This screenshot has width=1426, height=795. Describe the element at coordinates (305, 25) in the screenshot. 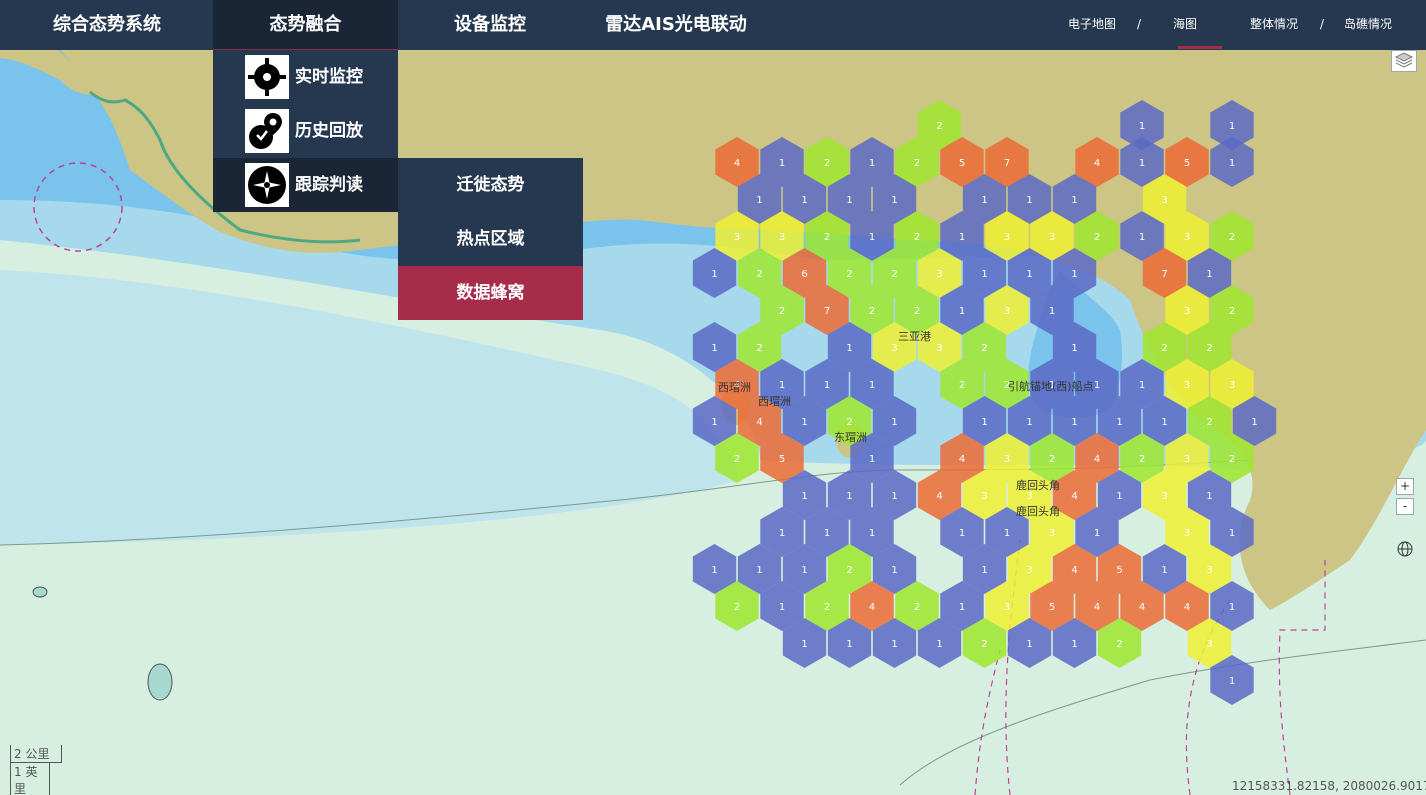

I see `nav-situation-fusion: 态势融合` at that location.